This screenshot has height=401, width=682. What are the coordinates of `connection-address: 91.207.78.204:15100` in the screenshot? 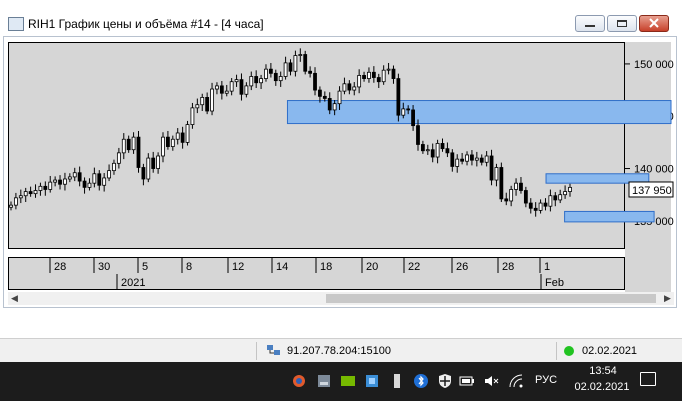 It's located at (339, 351).